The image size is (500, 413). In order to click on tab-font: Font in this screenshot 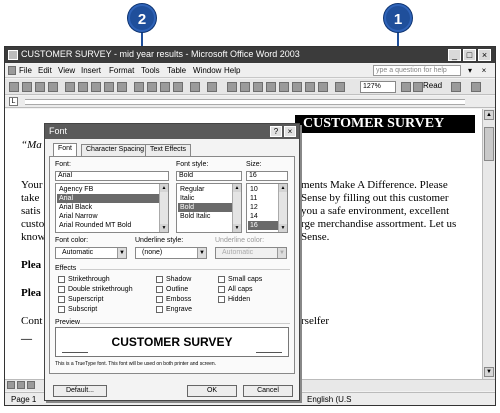, I will do `click(65, 150)`.